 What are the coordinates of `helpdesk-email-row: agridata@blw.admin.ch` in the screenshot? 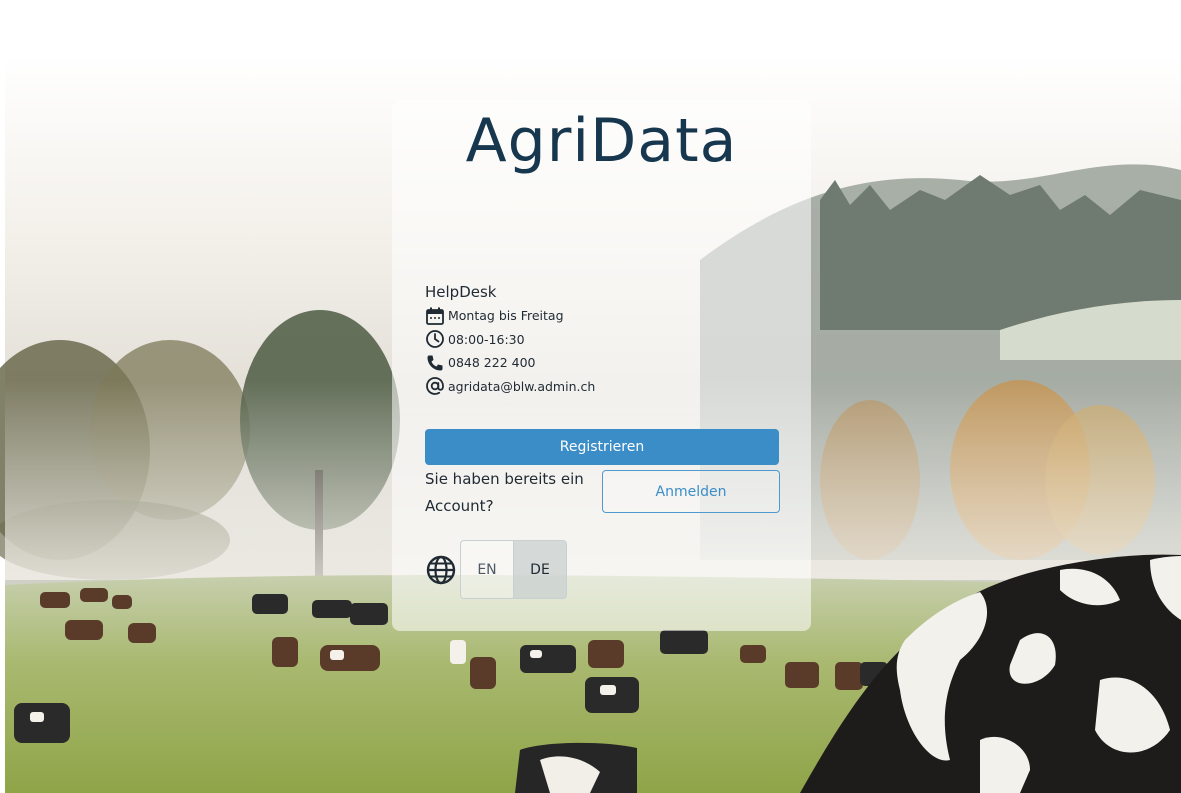 It's located at (510, 387).